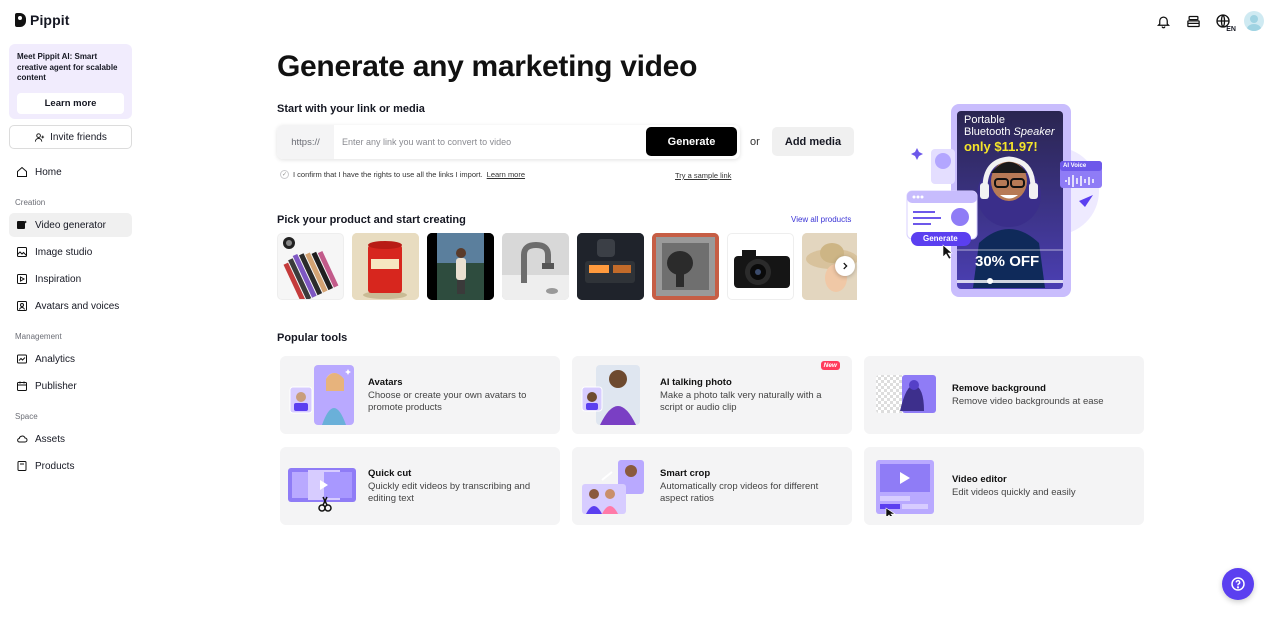 This screenshot has height=626, width=1280. What do you see at coordinates (907, 488) in the screenshot?
I see `video-editor-art` at bounding box center [907, 488].